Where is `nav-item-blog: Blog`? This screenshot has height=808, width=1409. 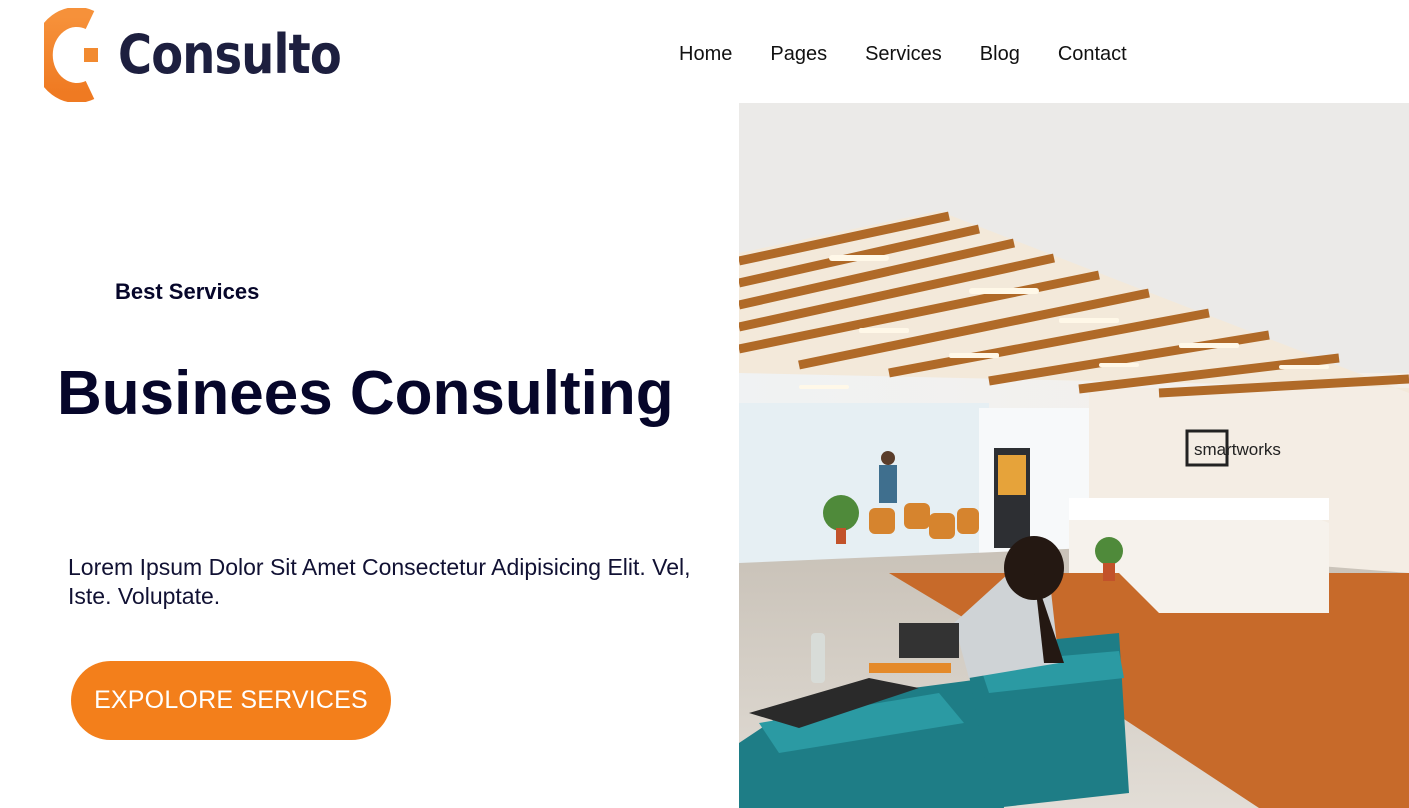 nav-item-blog: Blog is located at coordinates (1000, 54).